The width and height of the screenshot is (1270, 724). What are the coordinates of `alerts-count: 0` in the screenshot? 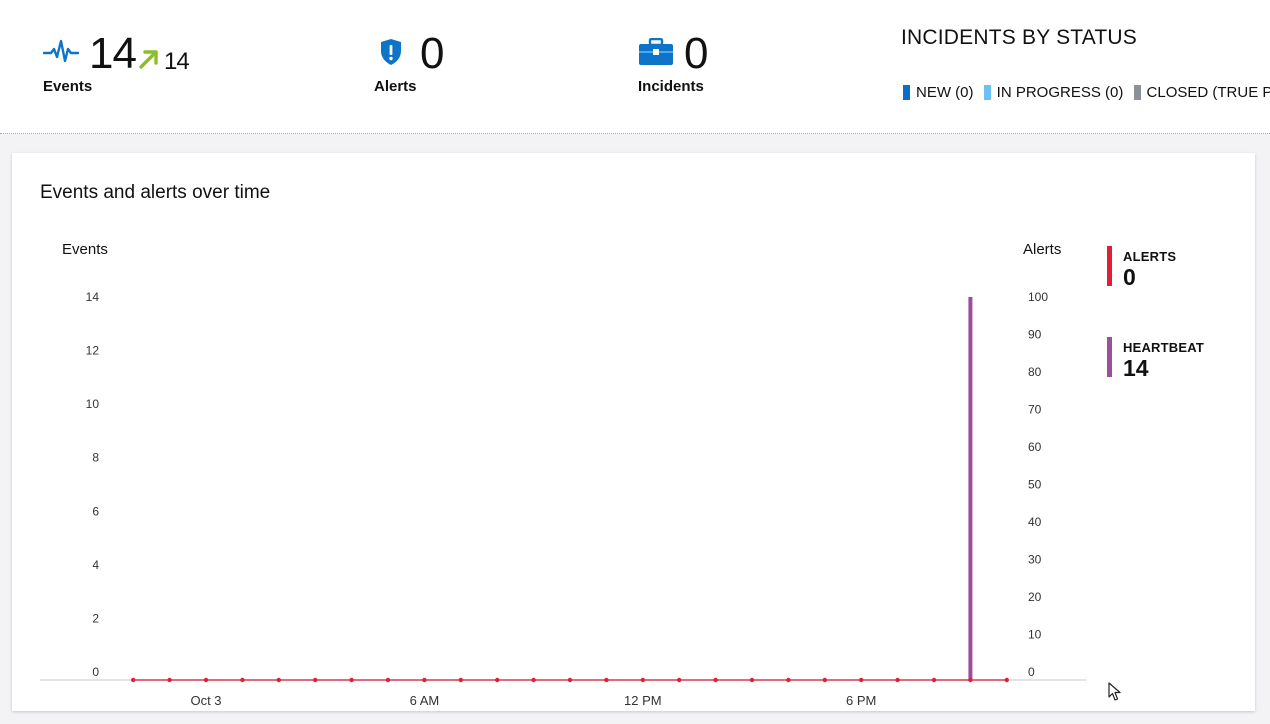 It's located at (432, 53).